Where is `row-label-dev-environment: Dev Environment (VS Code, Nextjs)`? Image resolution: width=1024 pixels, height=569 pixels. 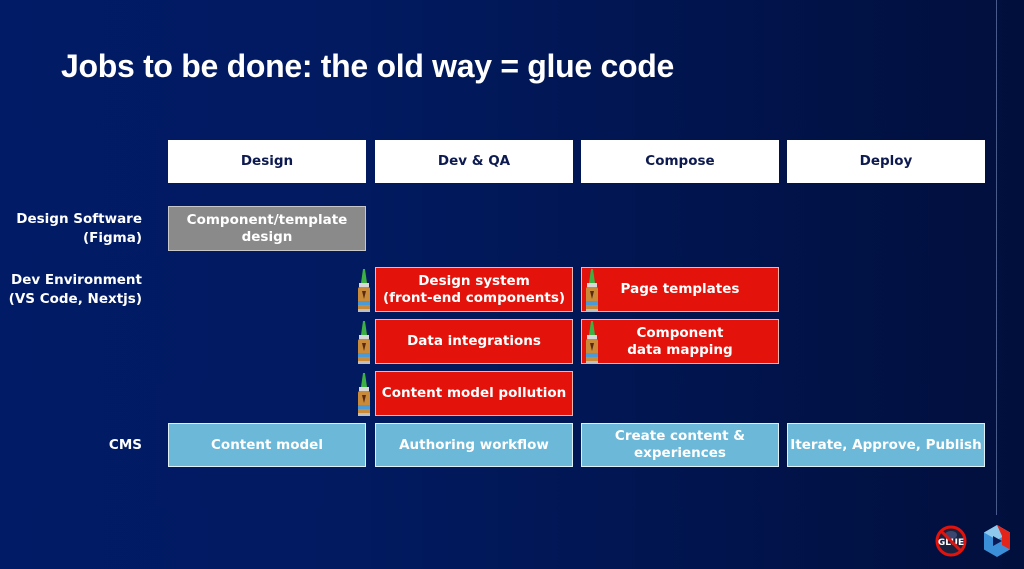 row-label-dev-environment: Dev Environment (VS Code, Nextjs) is located at coordinates (75, 290).